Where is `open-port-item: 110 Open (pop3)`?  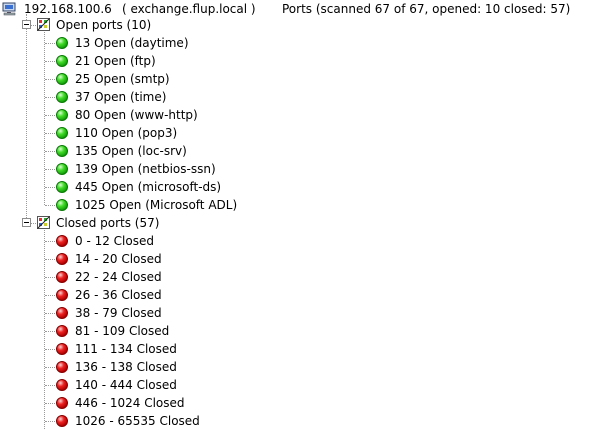 open-port-item: 110 Open (pop3) is located at coordinates (295, 133).